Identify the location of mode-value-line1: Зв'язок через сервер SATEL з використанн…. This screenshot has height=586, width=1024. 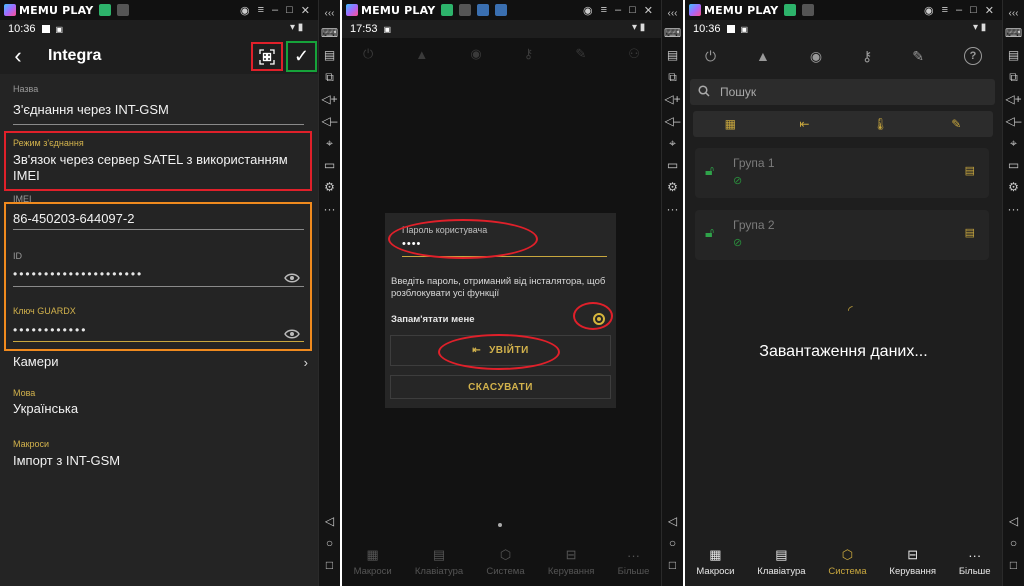
(150, 159).